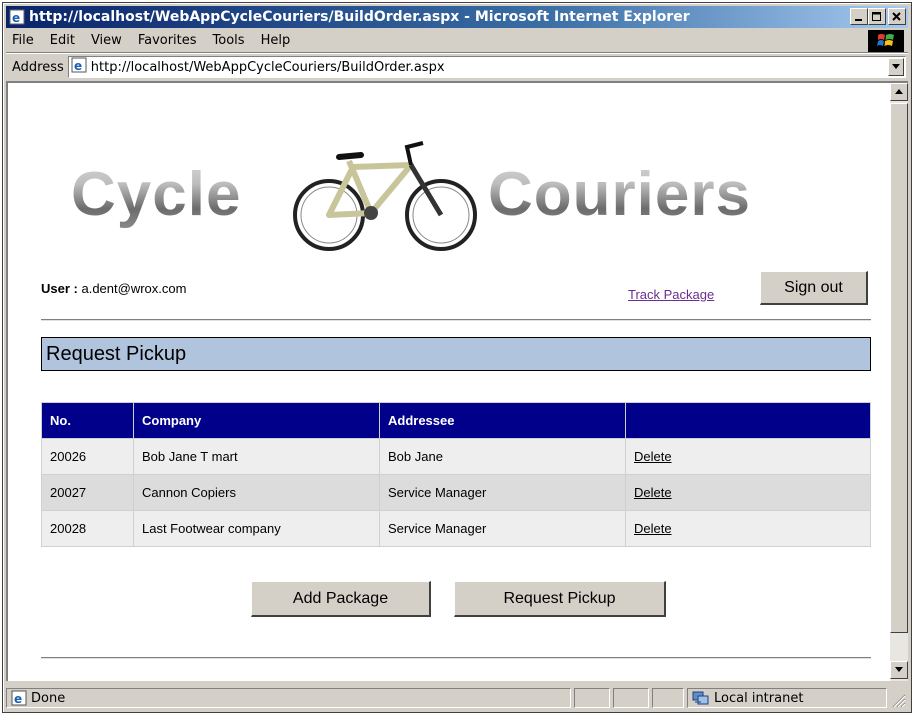 The width and height of the screenshot is (916, 716). Describe the element at coordinates (456, 354) in the screenshot. I see `request-pickup-heading: Request Pickup` at that location.